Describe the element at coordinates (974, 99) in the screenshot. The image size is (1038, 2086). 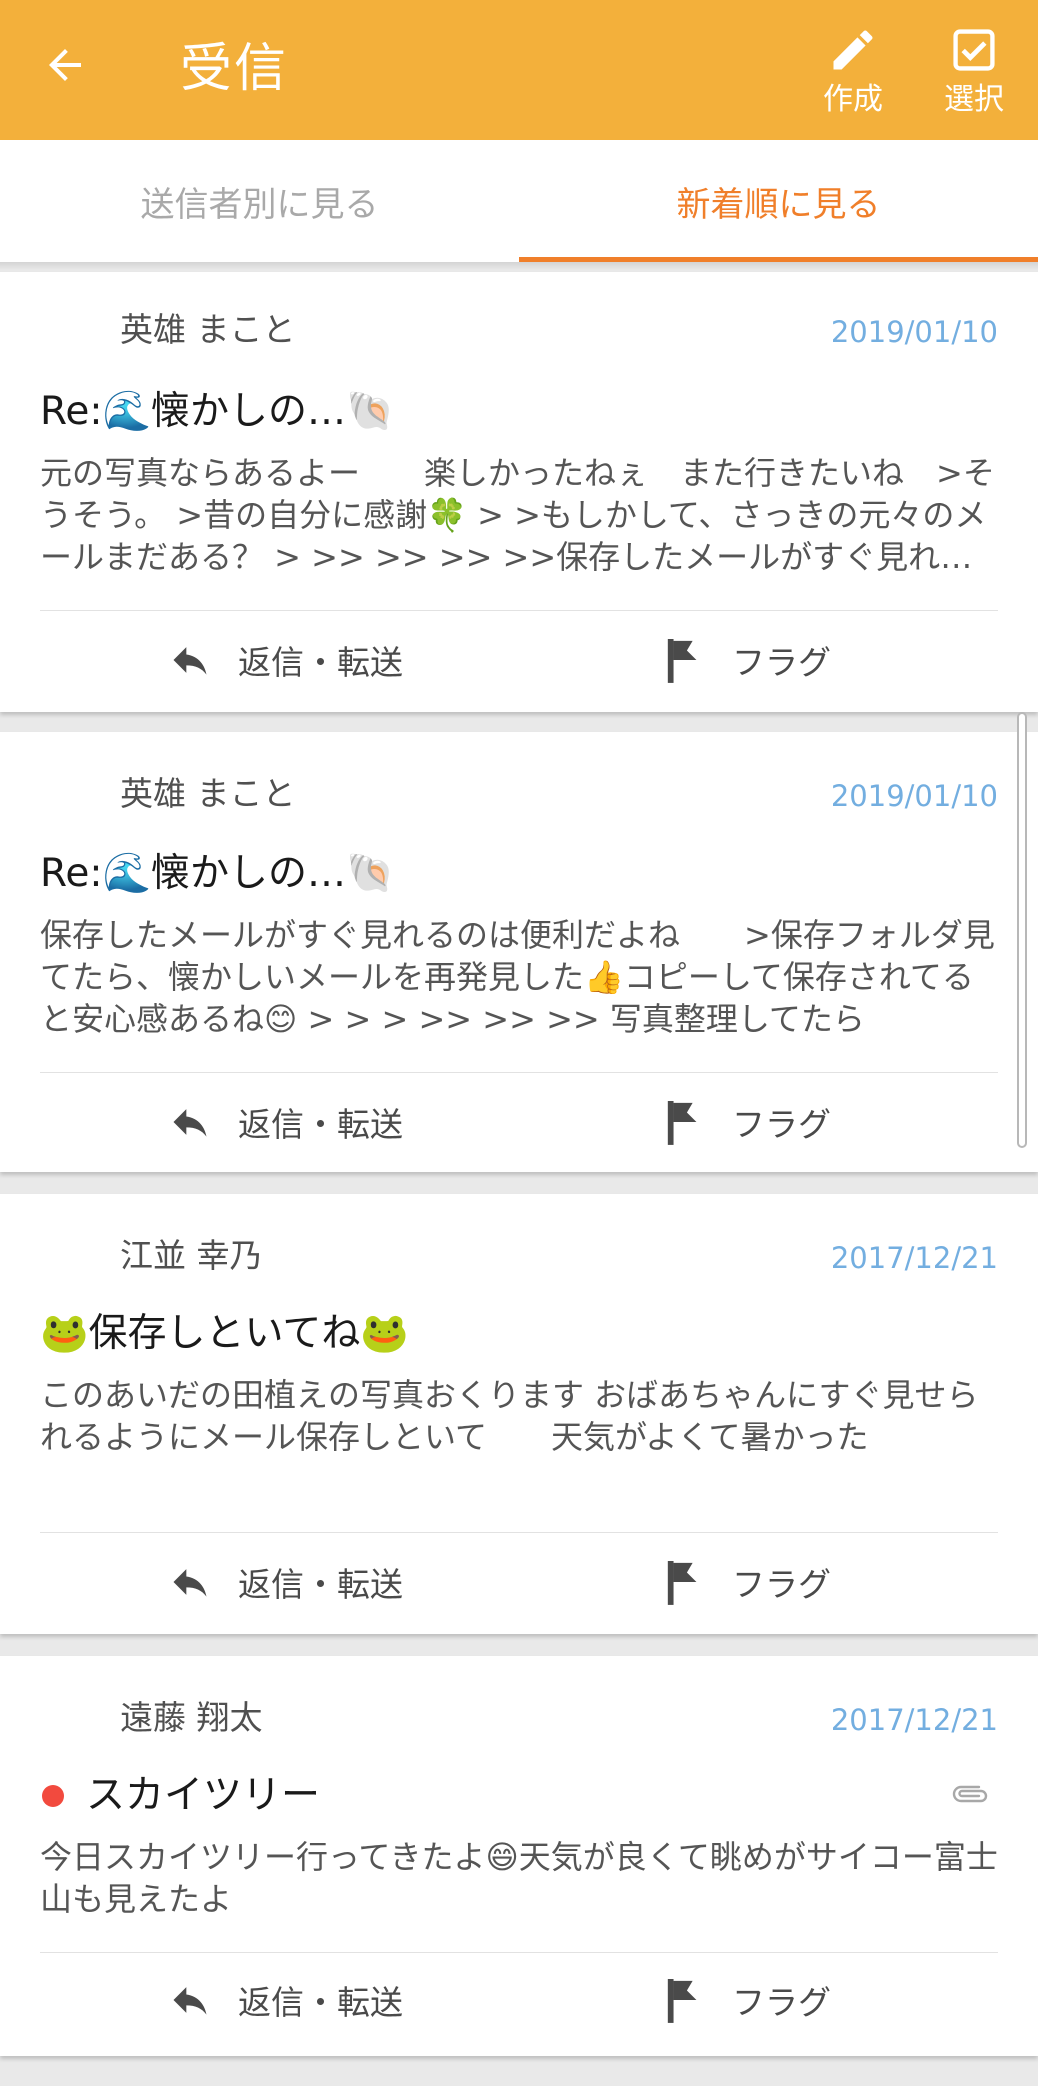
I see `select-label: 選択` at that location.